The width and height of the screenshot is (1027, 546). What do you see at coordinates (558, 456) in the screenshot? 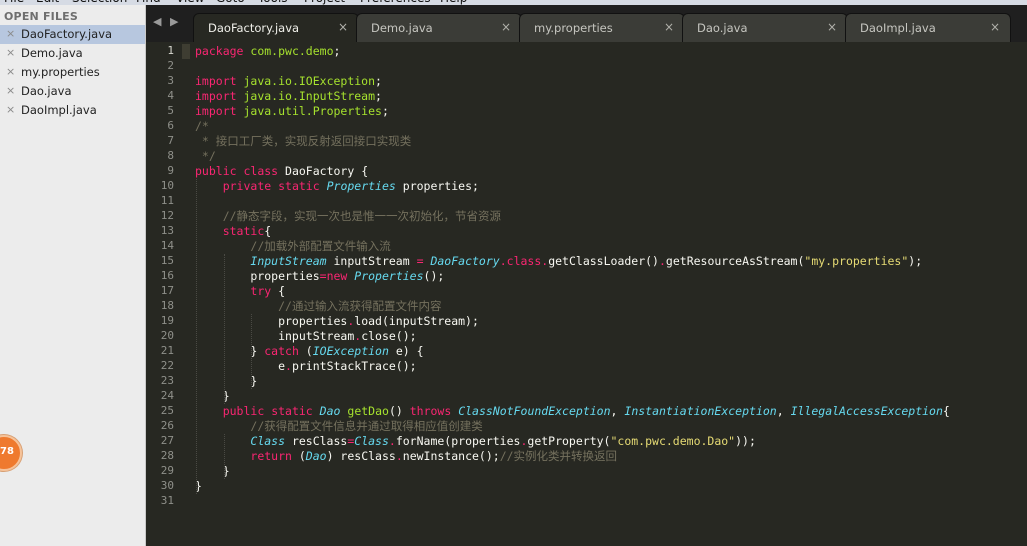
I see `code-token: //实例化类并转换返回` at bounding box center [558, 456].